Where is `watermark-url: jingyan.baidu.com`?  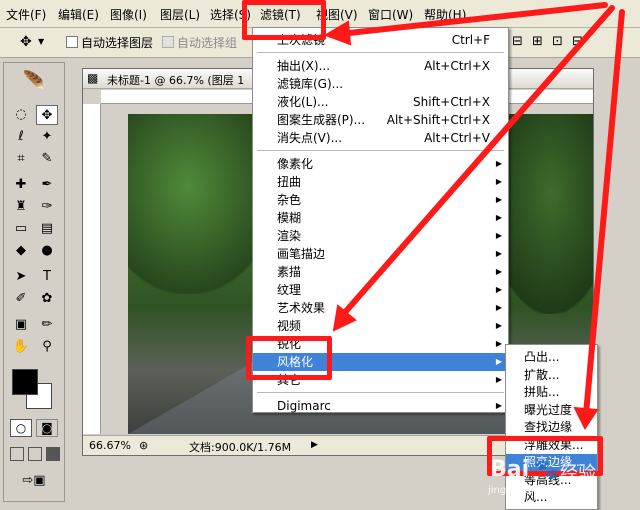 watermark-url: jingyan.baidu.com is located at coordinates (534, 490).